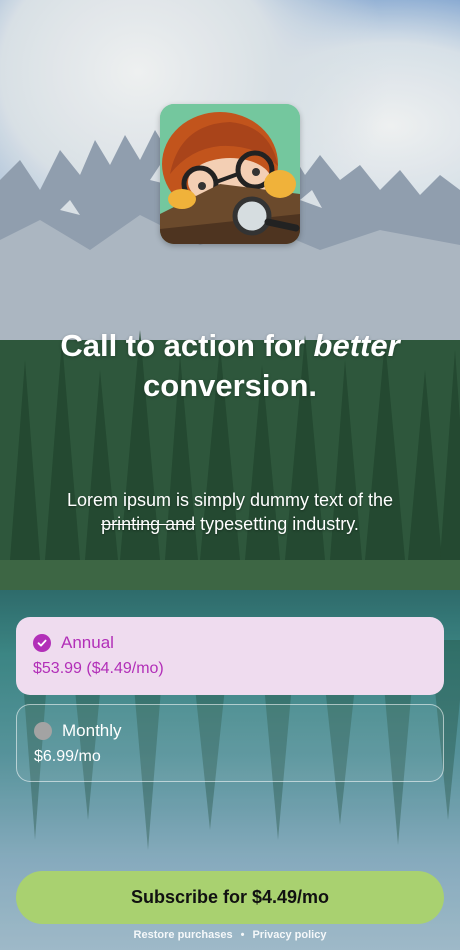 The height and width of the screenshot is (950, 460). What do you see at coordinates (187, 345) in the screenshot?
I see `headline-prefix: Call to action for` at bounding box center [187, 345].